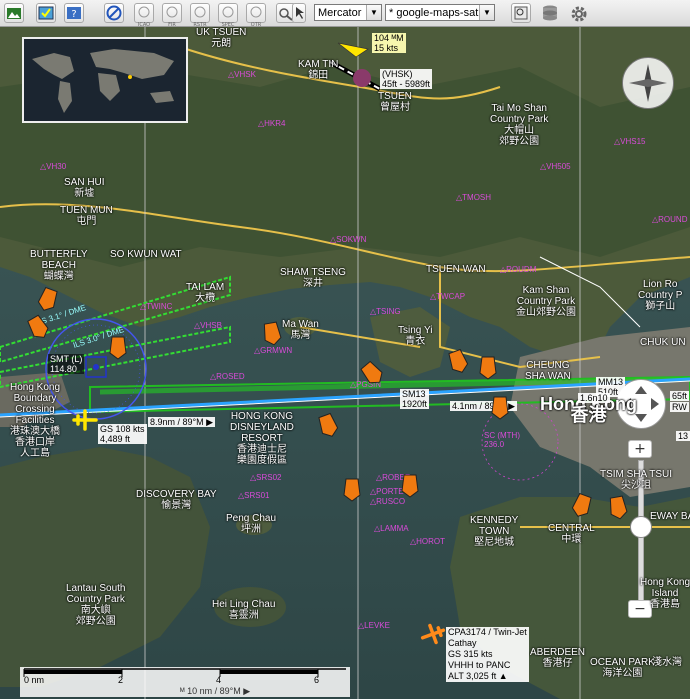 This screenshot has height=699, width=690. Describe the element at coordinates (578, 13) in the screenshot. I see `gear-icon` at that location.